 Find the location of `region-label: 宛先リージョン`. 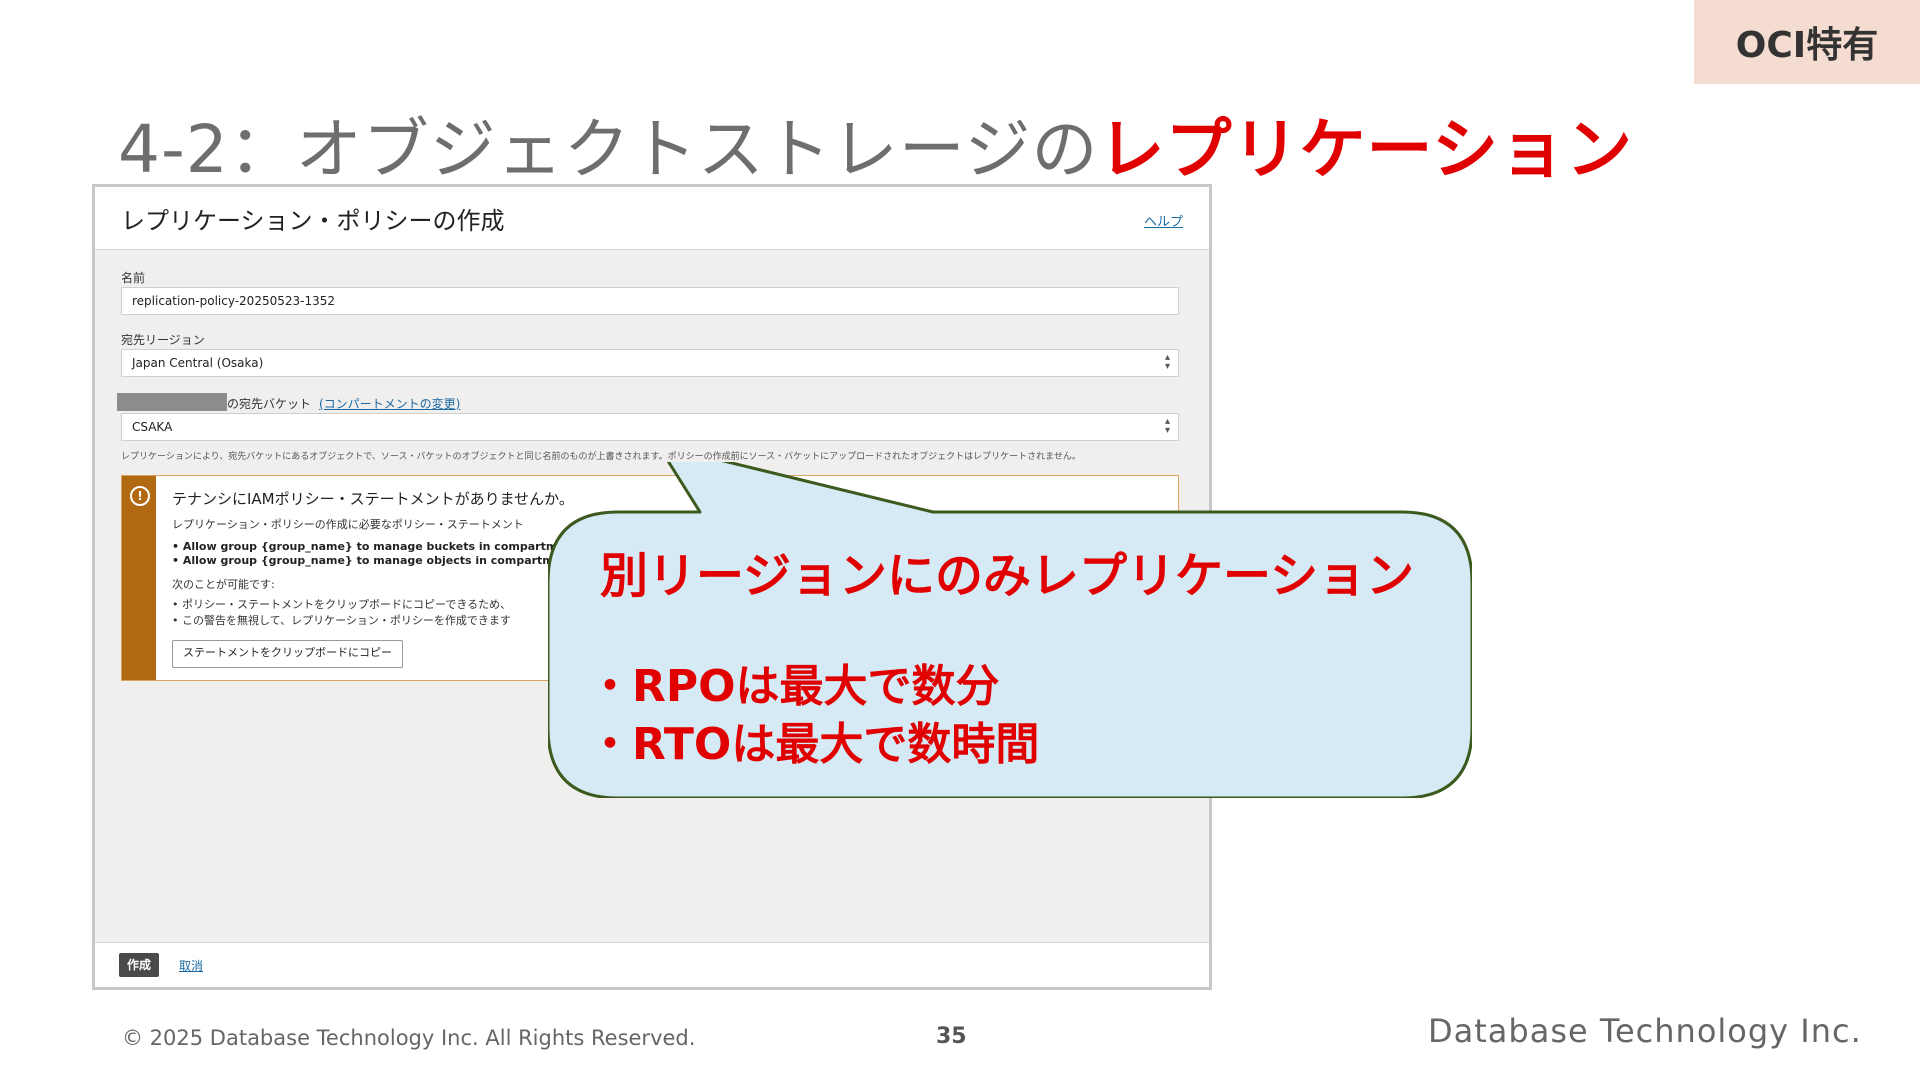

region-label: 宛先リージョン is located at coordinates (163, 340).